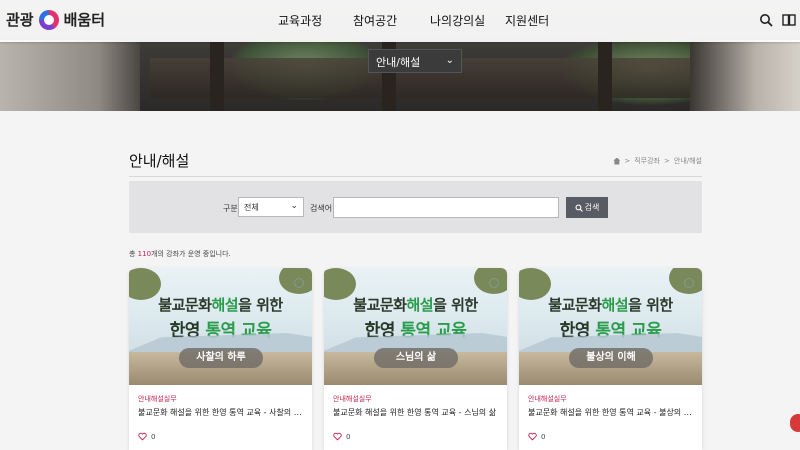 Image resolution: width=800 pixels, height=450 pixels. What do you see at coordinates (84, 20) in the screenshot?
I see `logo-text-right: 배움터` at bounding box center [84, 20].